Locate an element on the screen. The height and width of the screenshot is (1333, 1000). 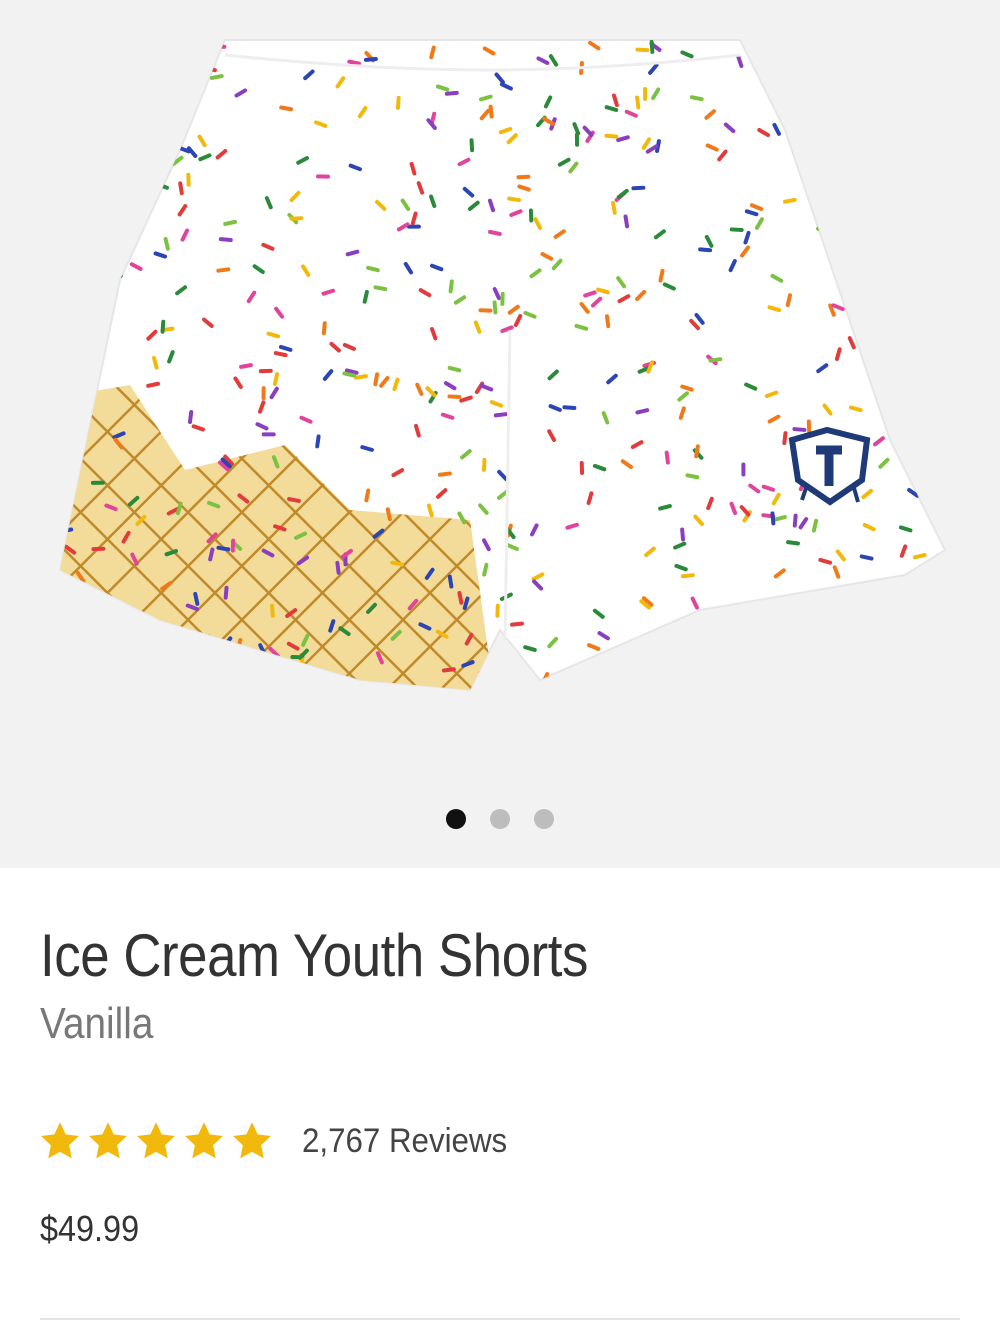
product-title: Ice Cream Youth Shorts is located at coordinates (314, 955).